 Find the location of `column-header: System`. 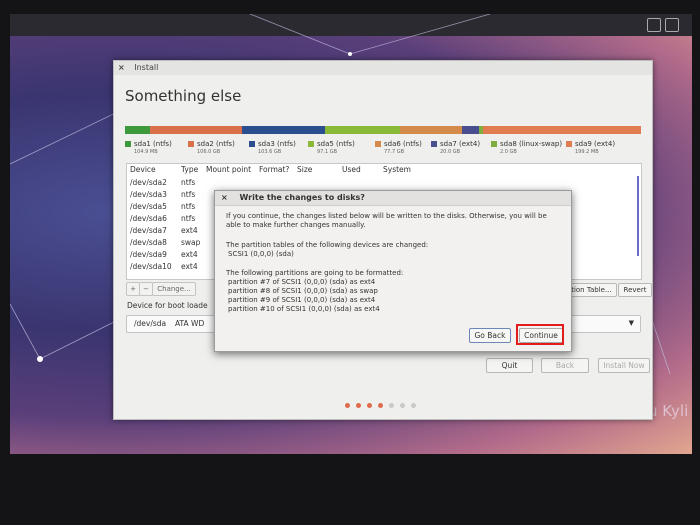

column-header: System is located at coordinates (397, 169).